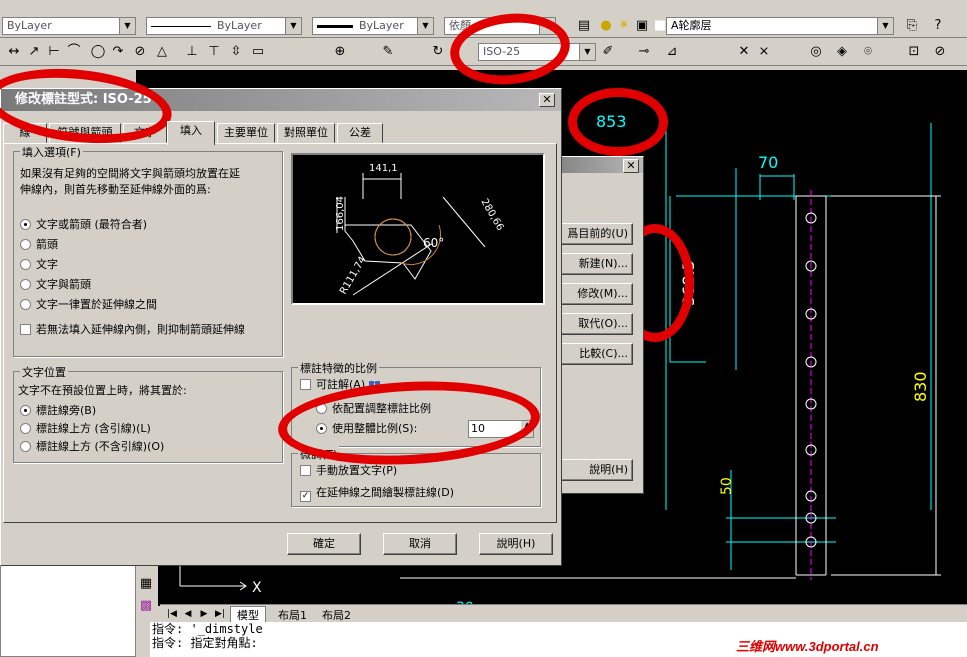  Describe the element at coordinates (563, 614) in the screenshot. I see `layout-tabbar: |◀ ◀ ▶ ▶| 模型 布局1 布局2` at that location.